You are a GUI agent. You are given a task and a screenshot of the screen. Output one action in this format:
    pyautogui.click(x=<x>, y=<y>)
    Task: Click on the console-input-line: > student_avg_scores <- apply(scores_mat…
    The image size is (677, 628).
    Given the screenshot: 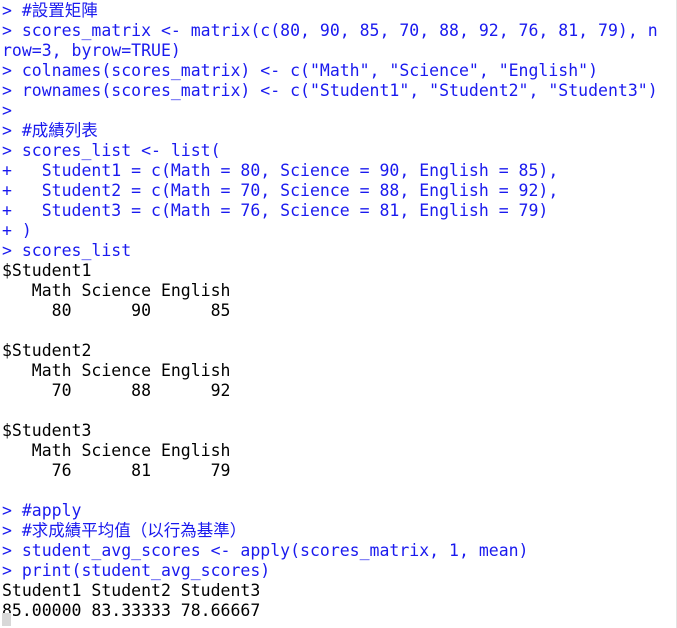 What is the action you would take?
    pyautogui.click(x=265, y=550)
    